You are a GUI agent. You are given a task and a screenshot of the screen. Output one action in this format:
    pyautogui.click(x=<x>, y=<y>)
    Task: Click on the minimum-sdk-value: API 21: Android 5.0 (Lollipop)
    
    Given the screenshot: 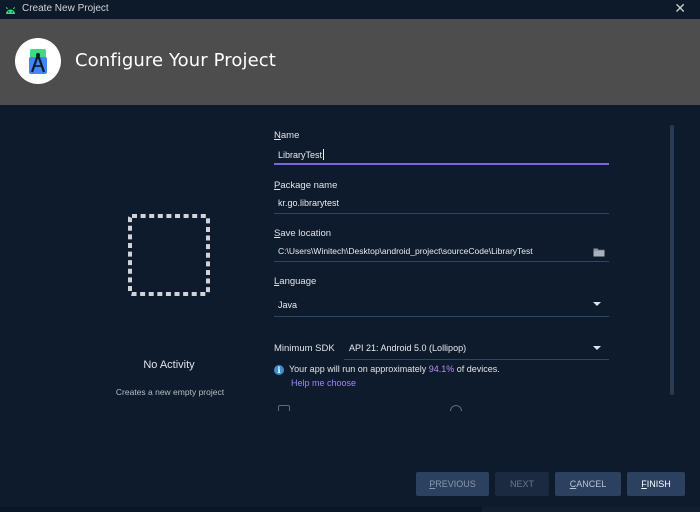 What is the action you would take?
    pyautogui.click(x=408, y=348)
    